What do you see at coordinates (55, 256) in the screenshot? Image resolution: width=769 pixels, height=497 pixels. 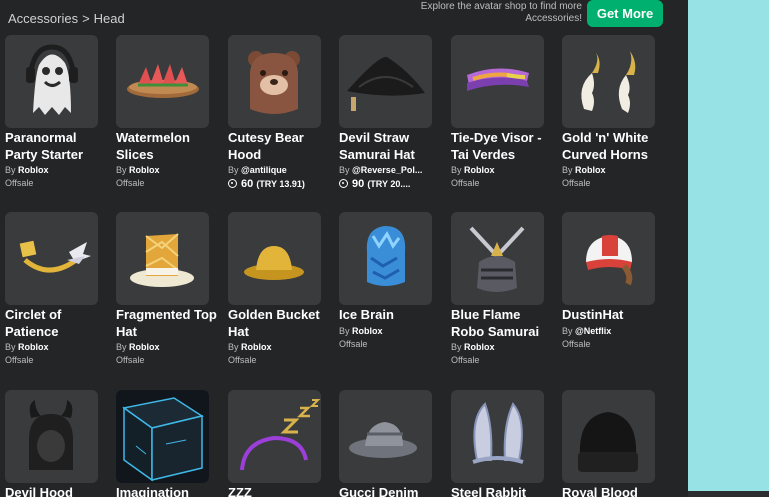 I see `circlet-icon` at bounding box center [55, 256].